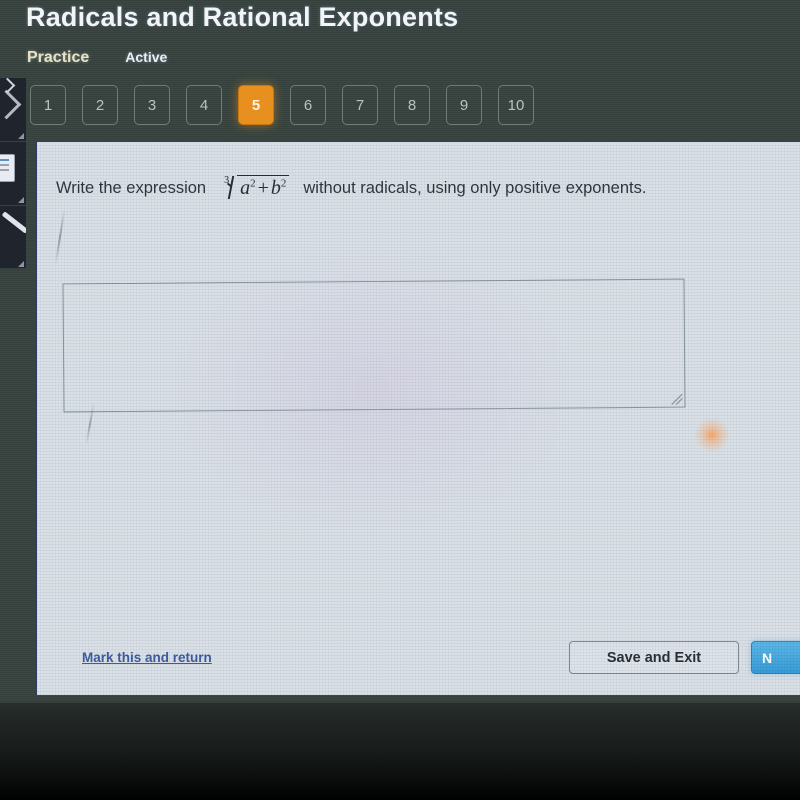 Image resolution: width=800 pixels, height=800 pixels. What do you see at coordinates (204, 105) in the screenshot?
I see `tab-question-4: 4` at bounding box center [204, 105].